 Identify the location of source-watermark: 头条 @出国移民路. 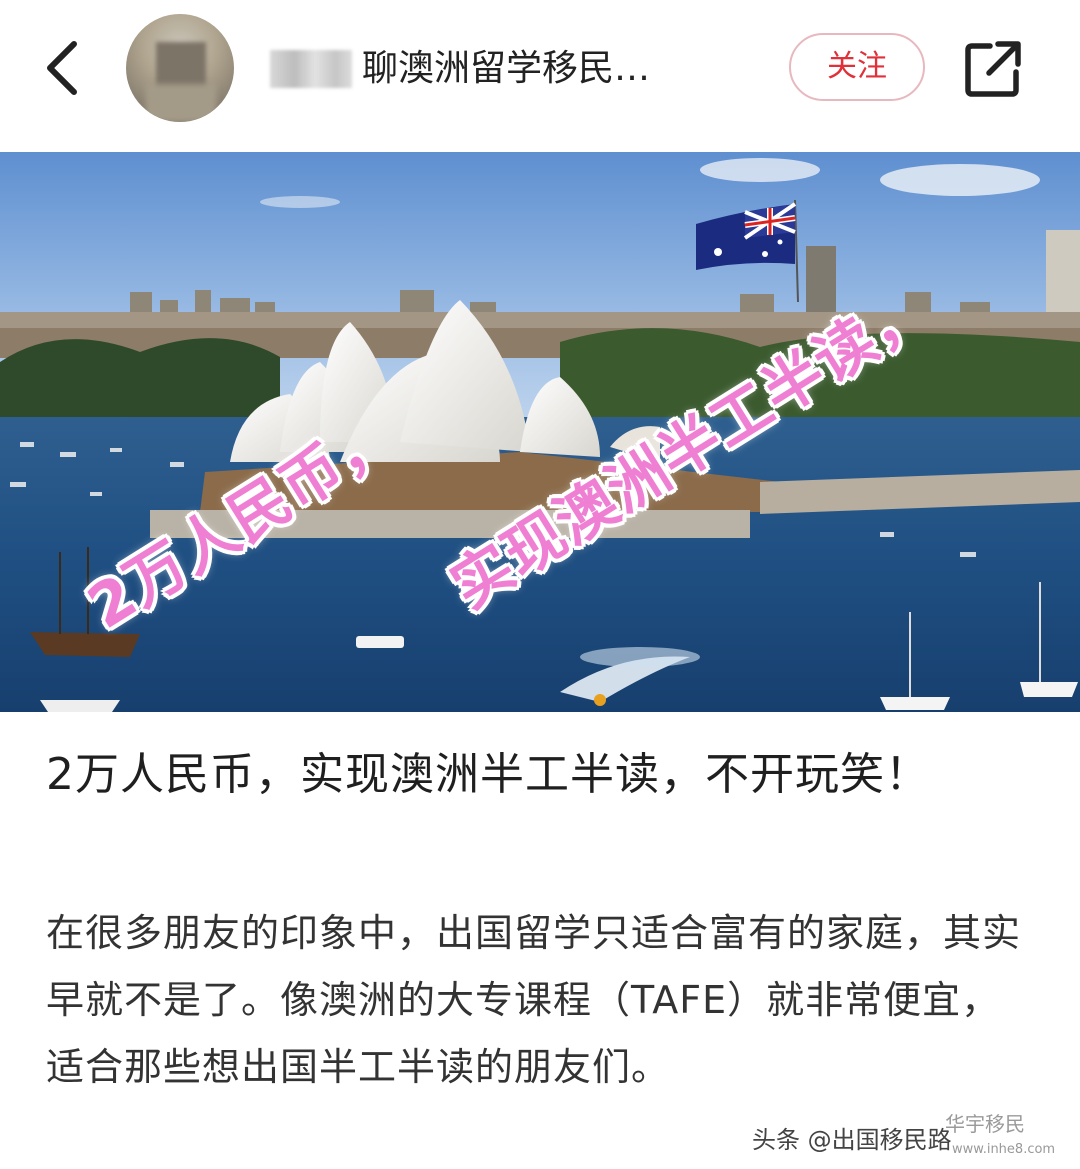
(852, 1140).